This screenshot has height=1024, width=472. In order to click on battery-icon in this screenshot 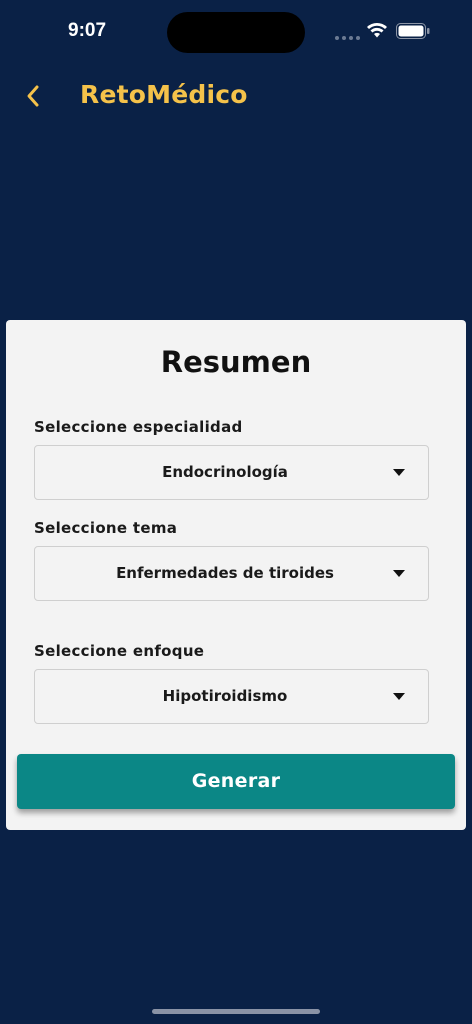, I will do `click(413, 31)`.